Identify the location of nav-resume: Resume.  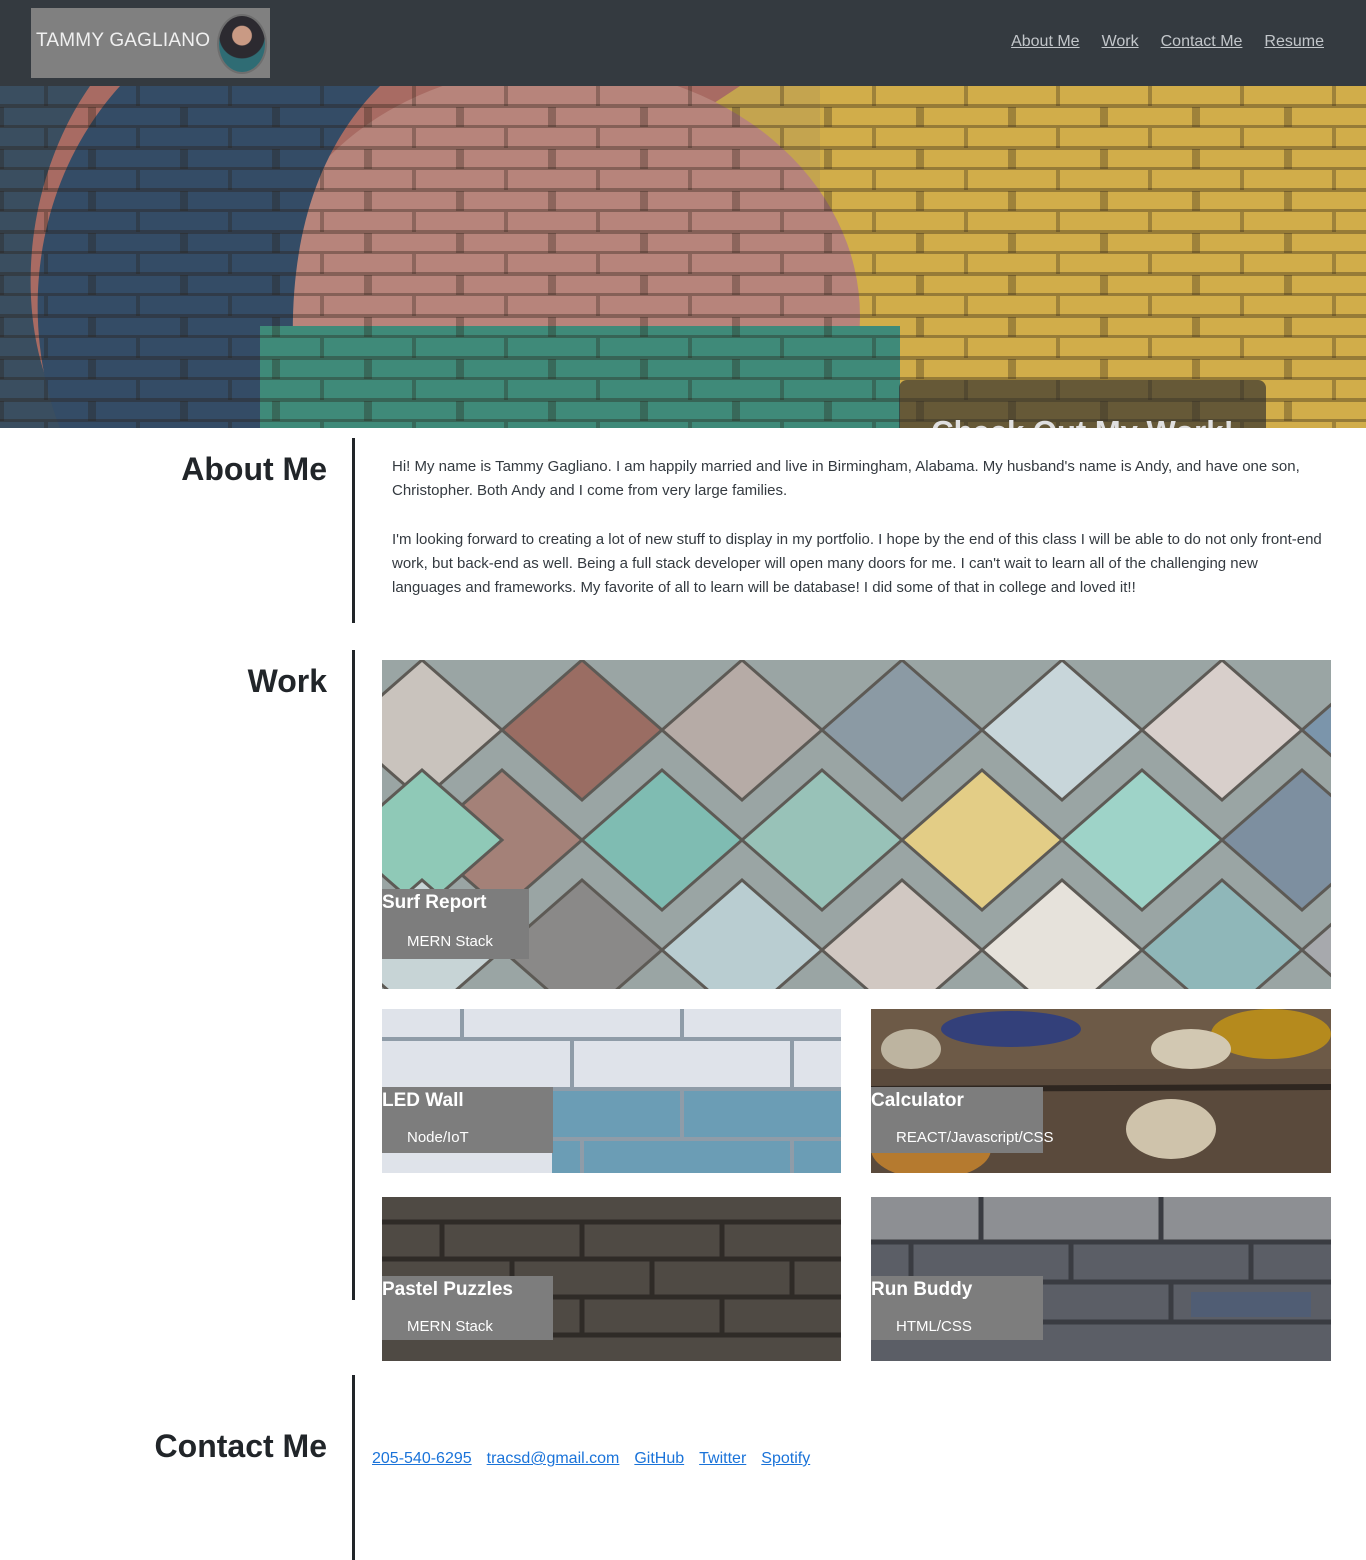
(1294, 42).